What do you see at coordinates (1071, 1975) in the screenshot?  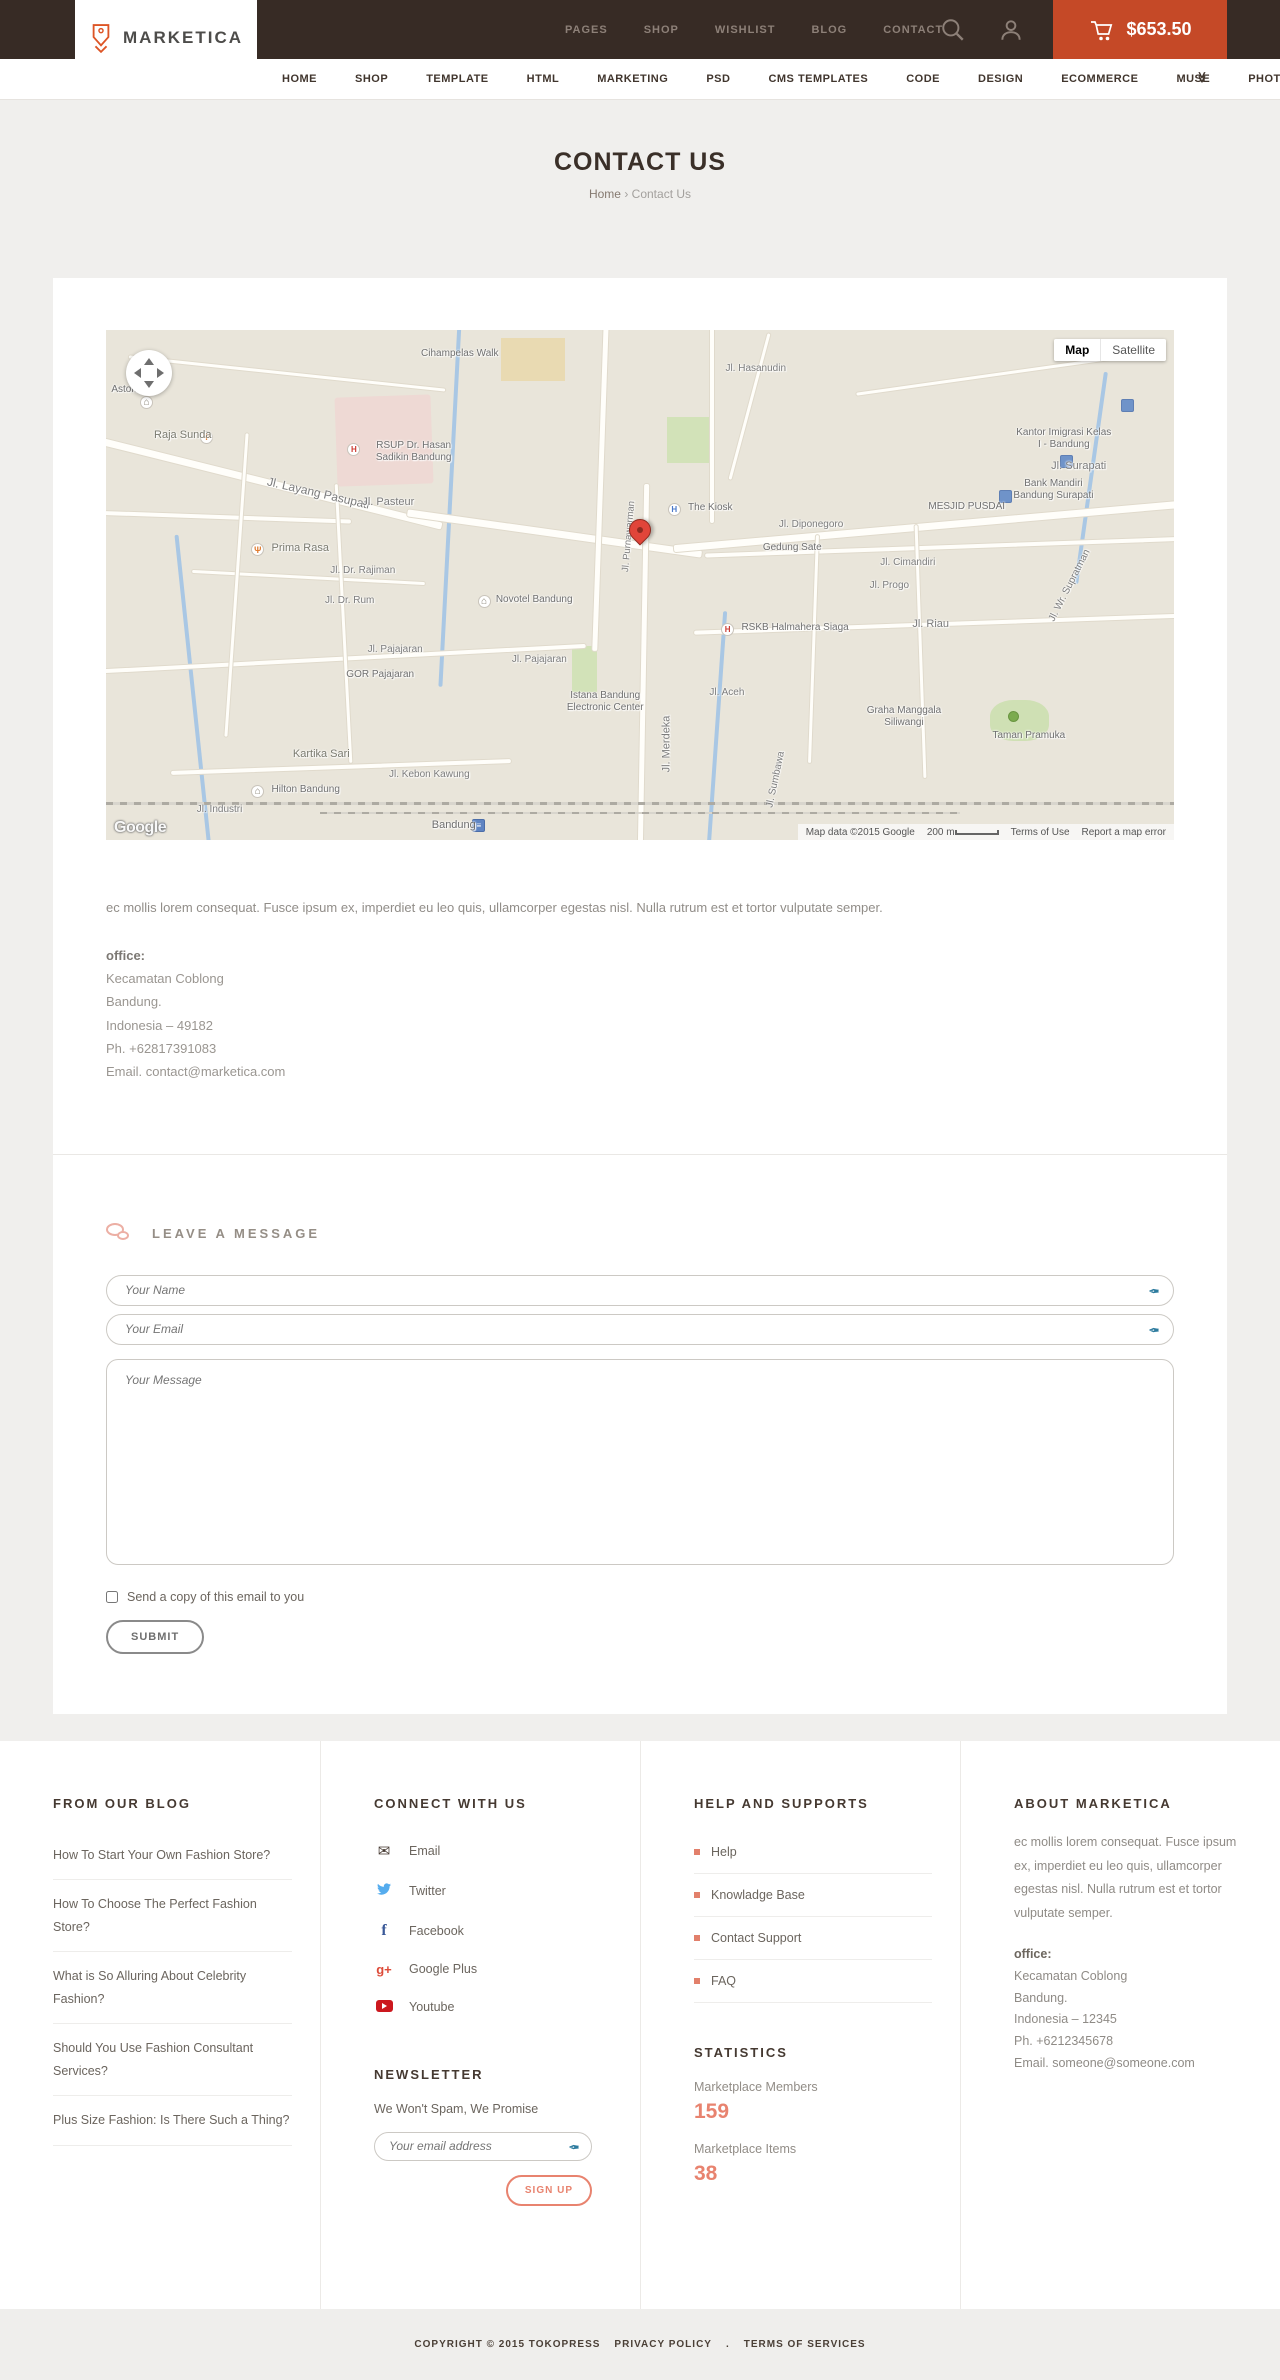 I see `address-line: Kecamatan Coblong` at bounding box center [1071, 1975].